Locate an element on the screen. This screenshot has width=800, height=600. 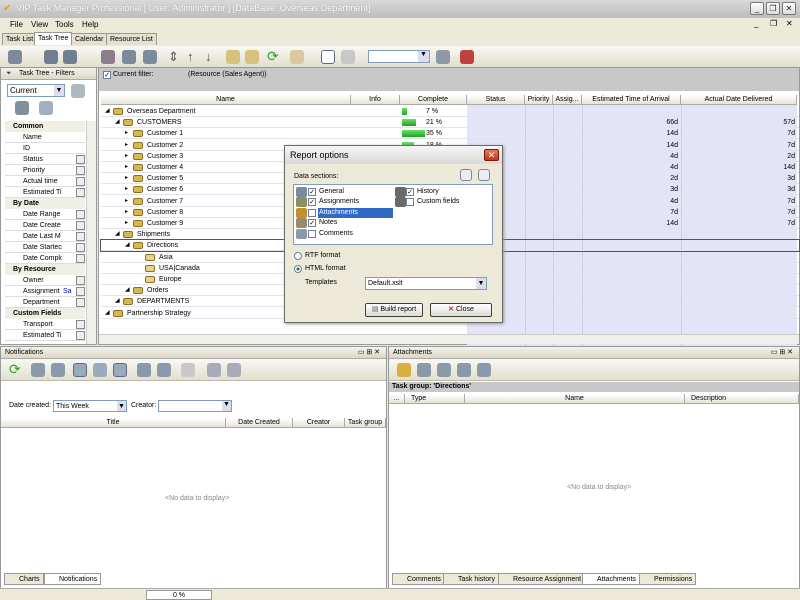
filter-row: Date Compk is located at coordinates (45, 258).